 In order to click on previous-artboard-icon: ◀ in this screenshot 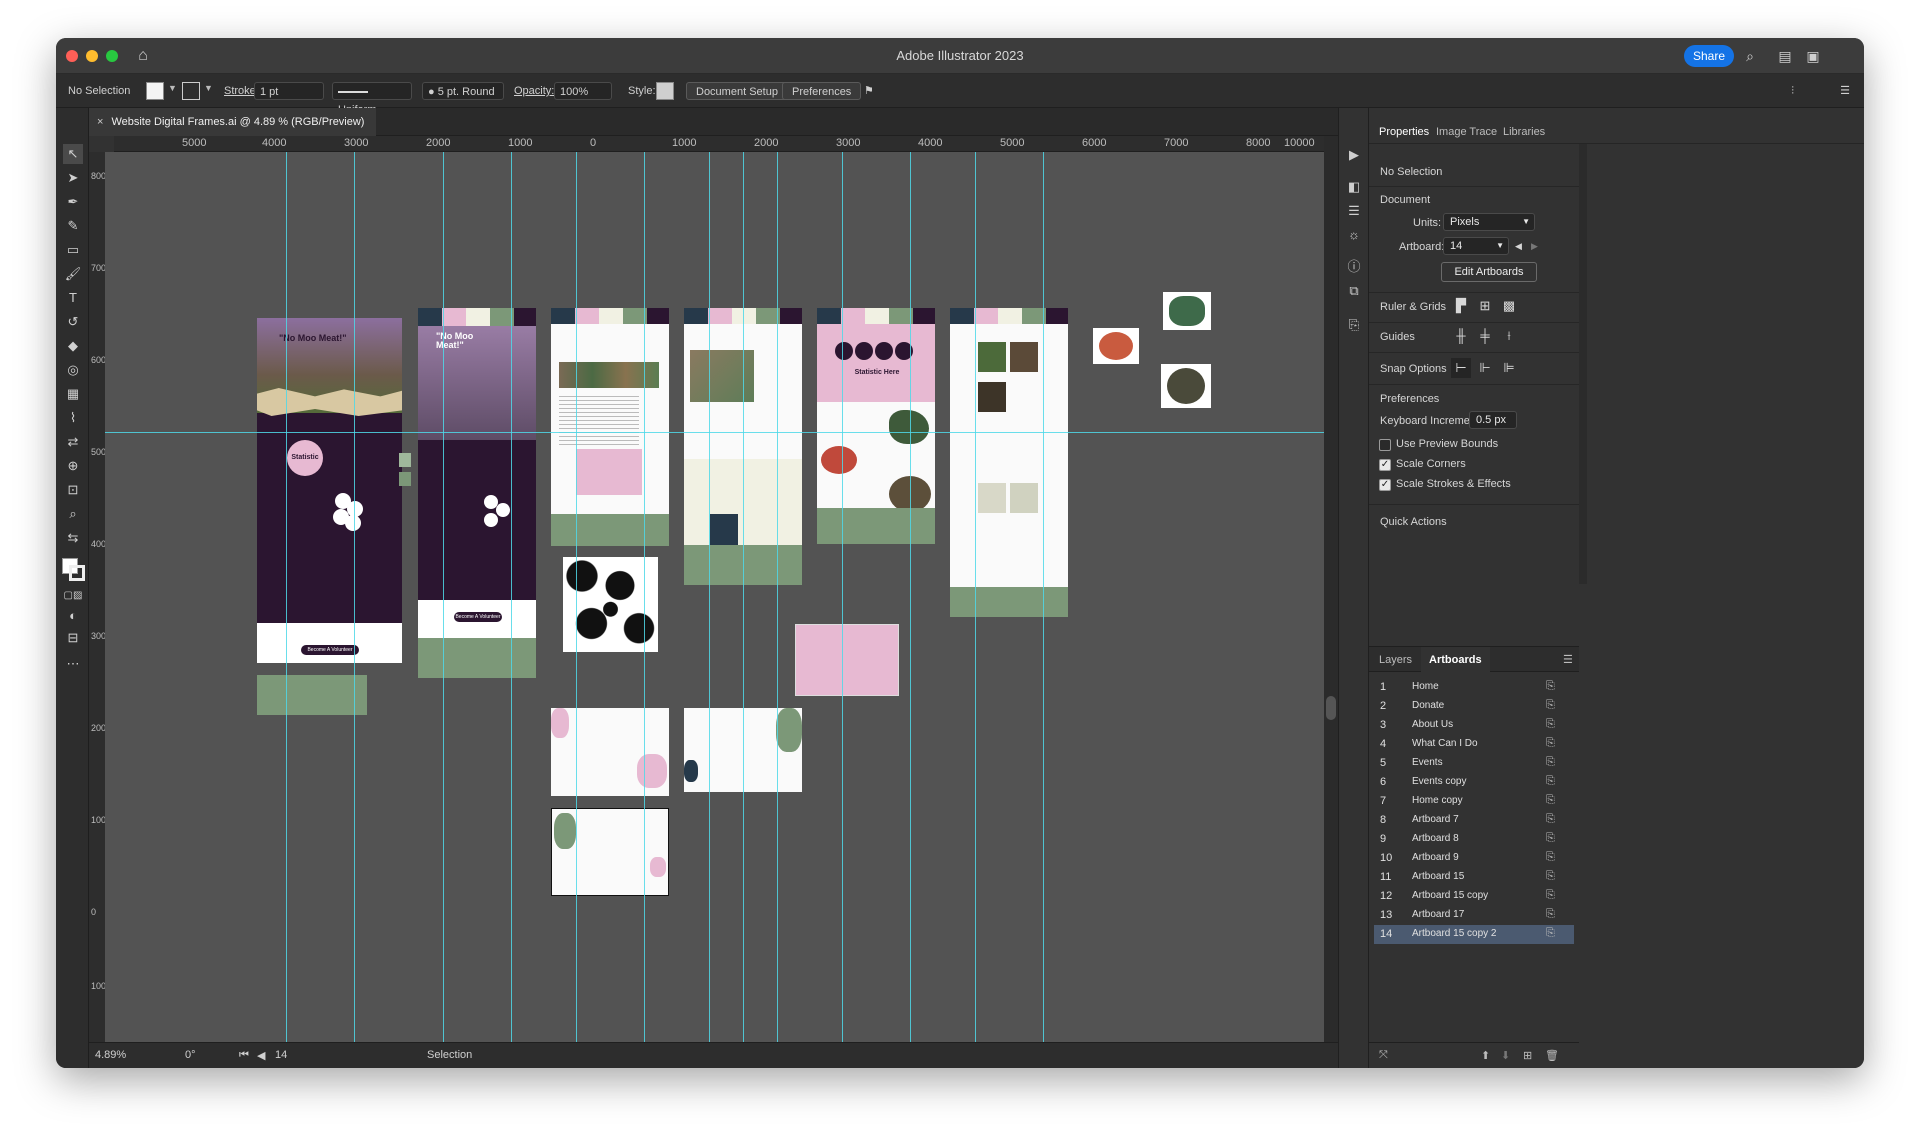, I will do `click(1518, 246)`.